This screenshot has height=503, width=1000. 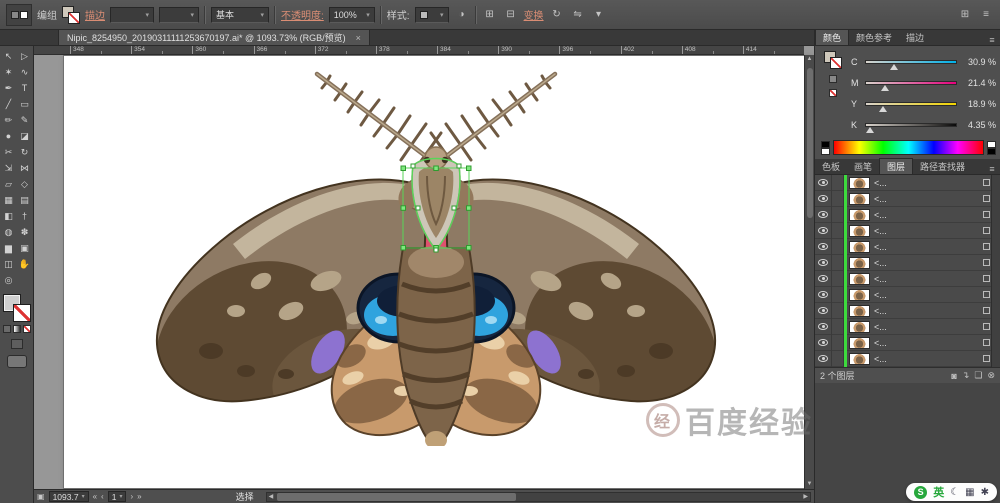 What do you see at coordinates (25, 184) in the screenshot?
I see `tool-shape-builder: ◇` at bounding box center [25, 184].